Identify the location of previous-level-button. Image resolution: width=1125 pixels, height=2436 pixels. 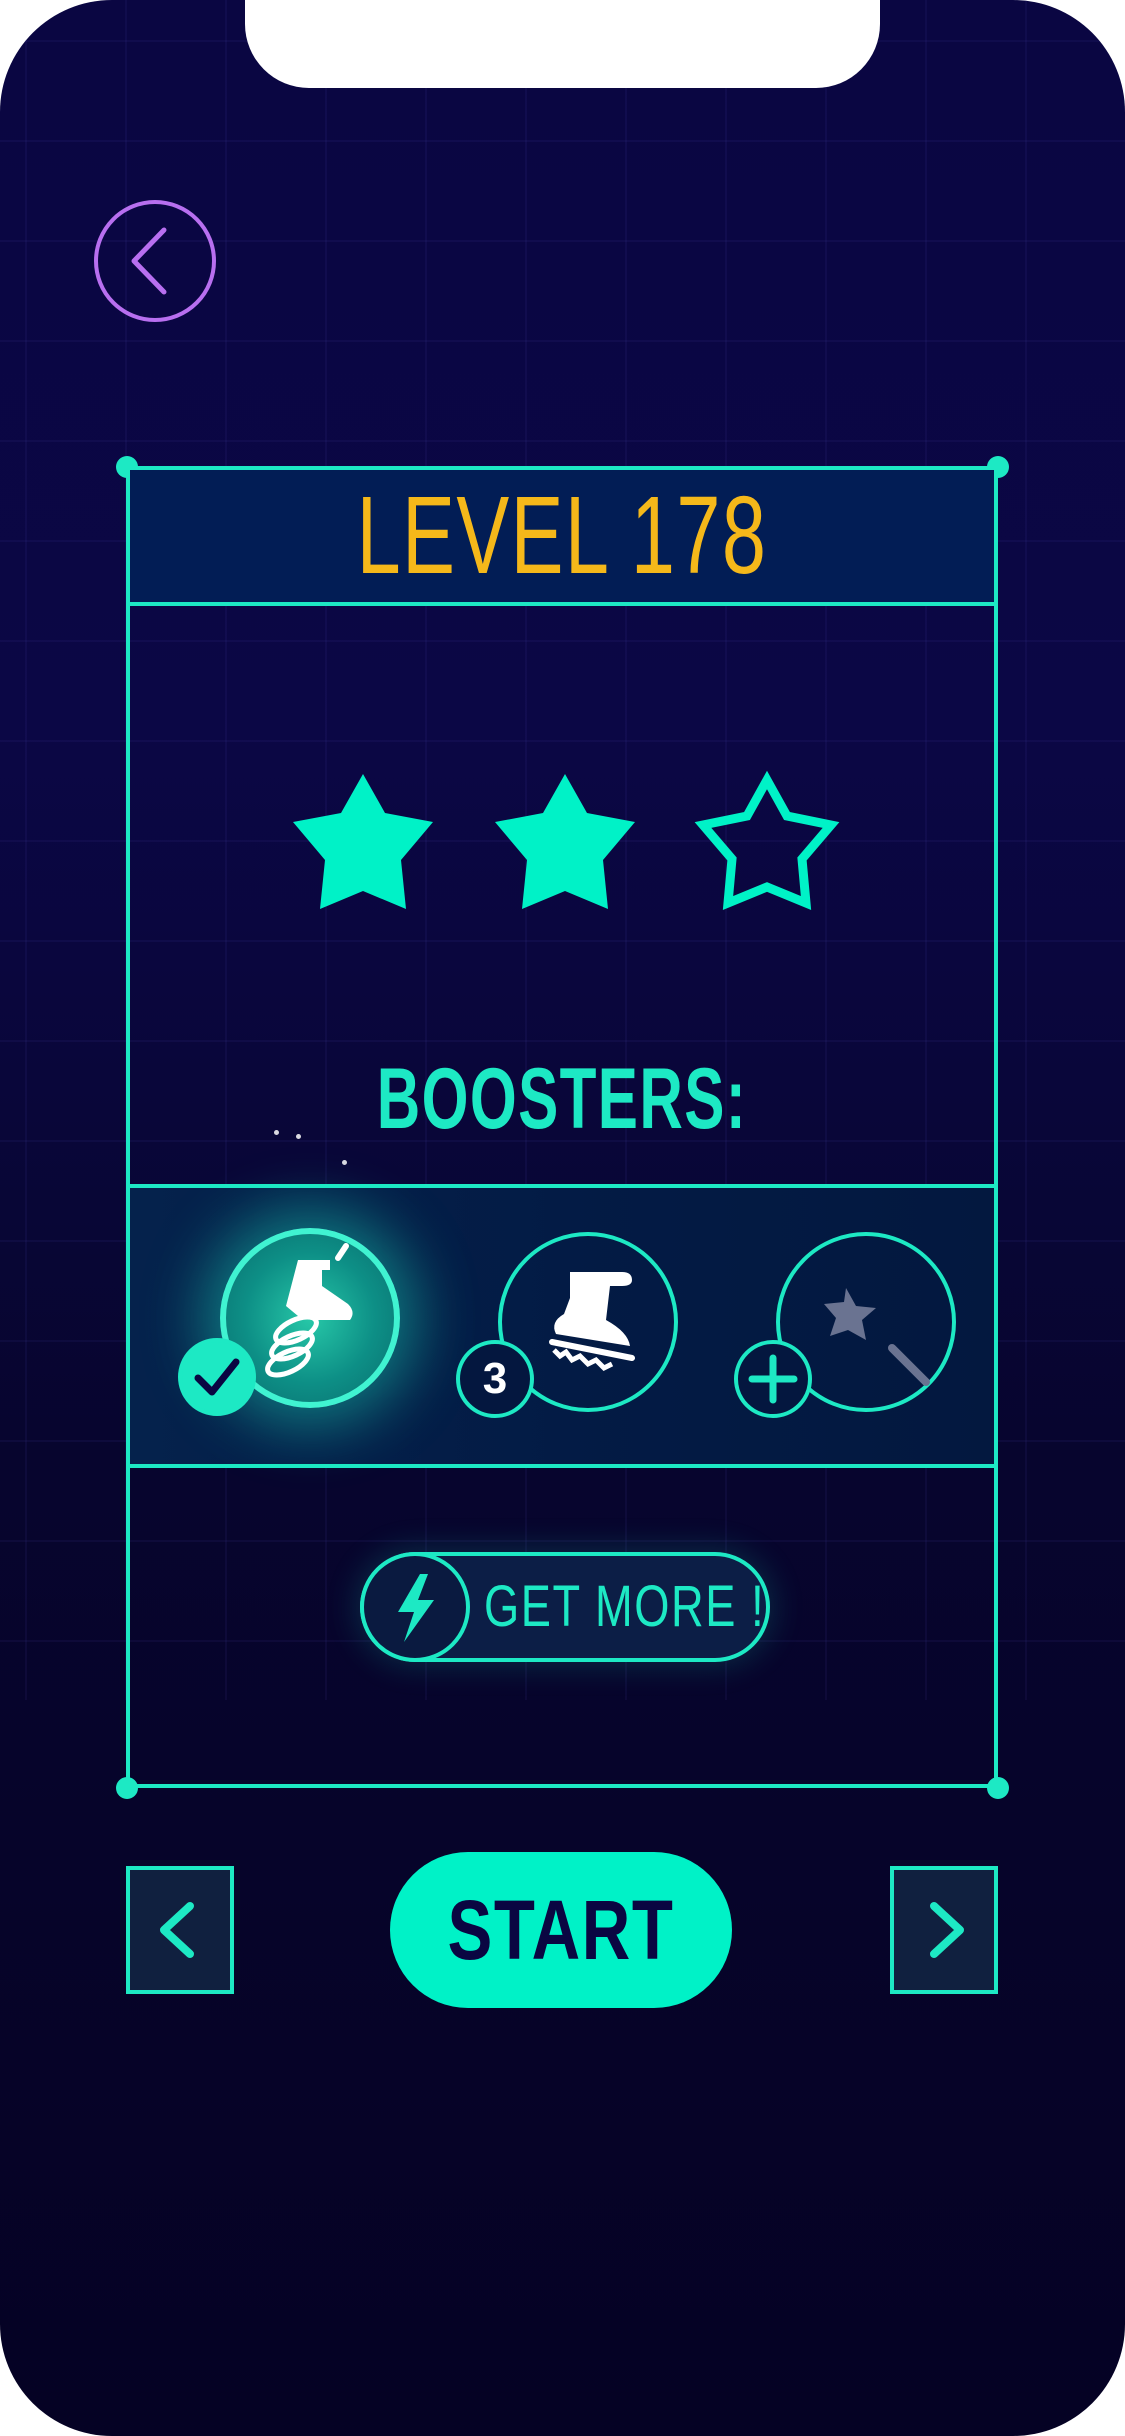
(180, 1930).